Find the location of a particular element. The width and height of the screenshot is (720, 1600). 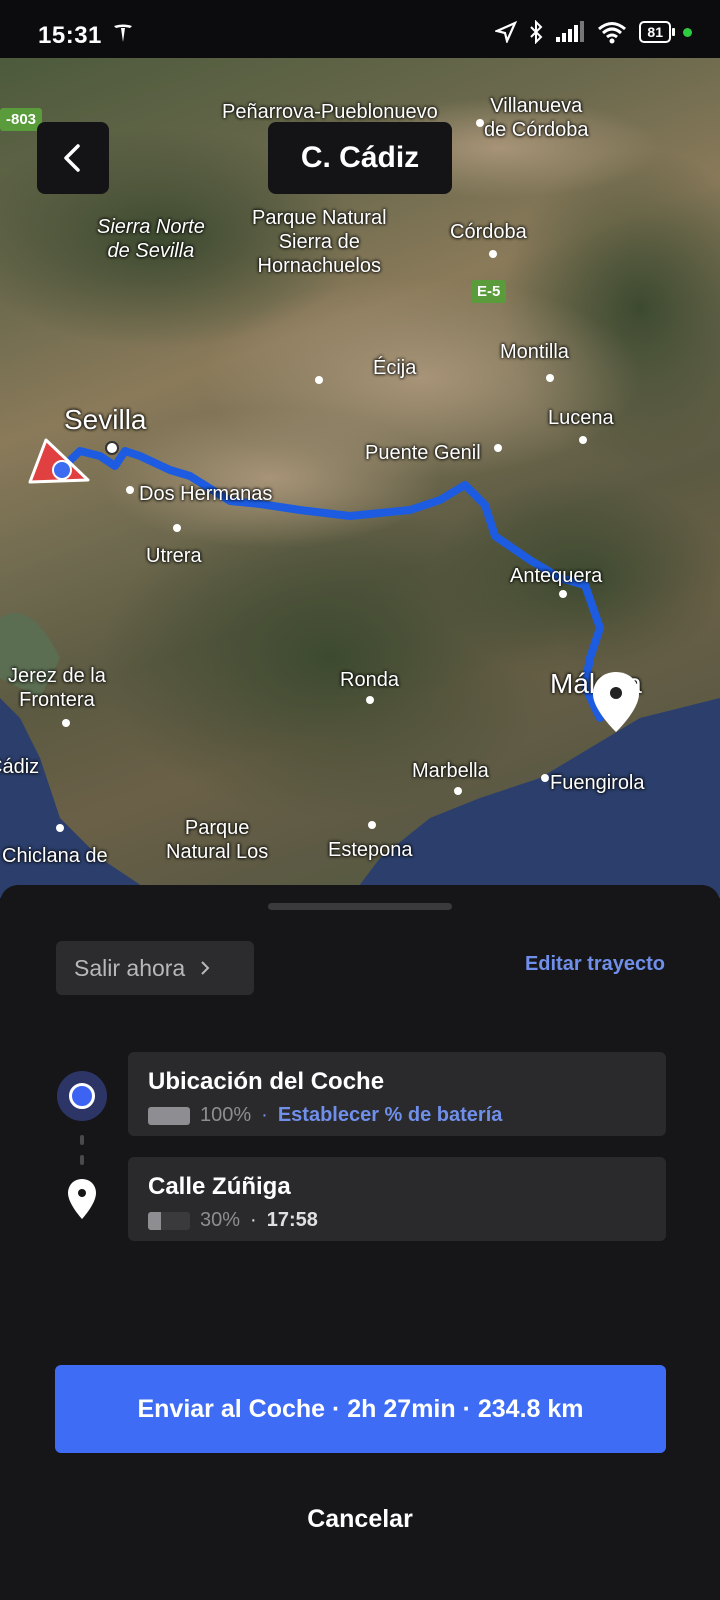

map-label-parque-los: Parque Natural Los is located at coordinates (217, 840).